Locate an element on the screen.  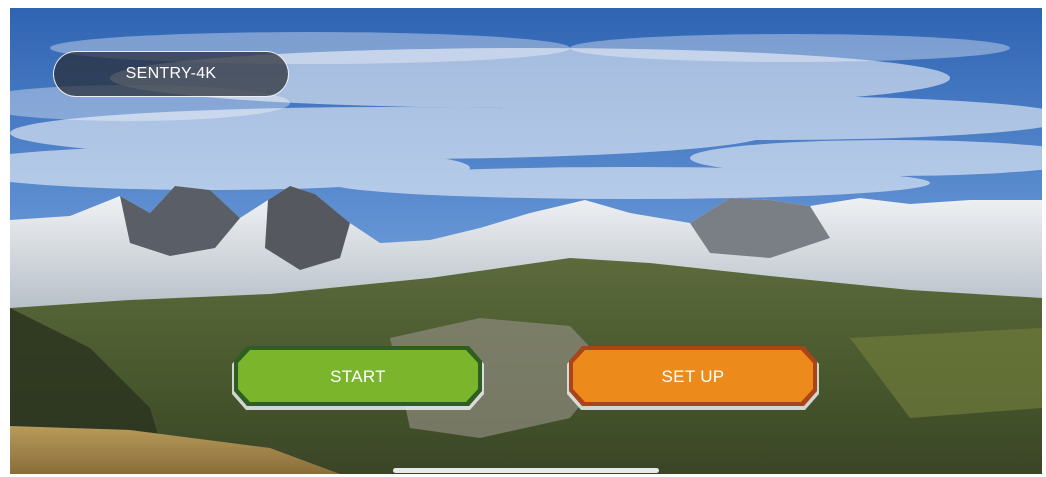
start-button-label: START is located at coordinates (358, 376).